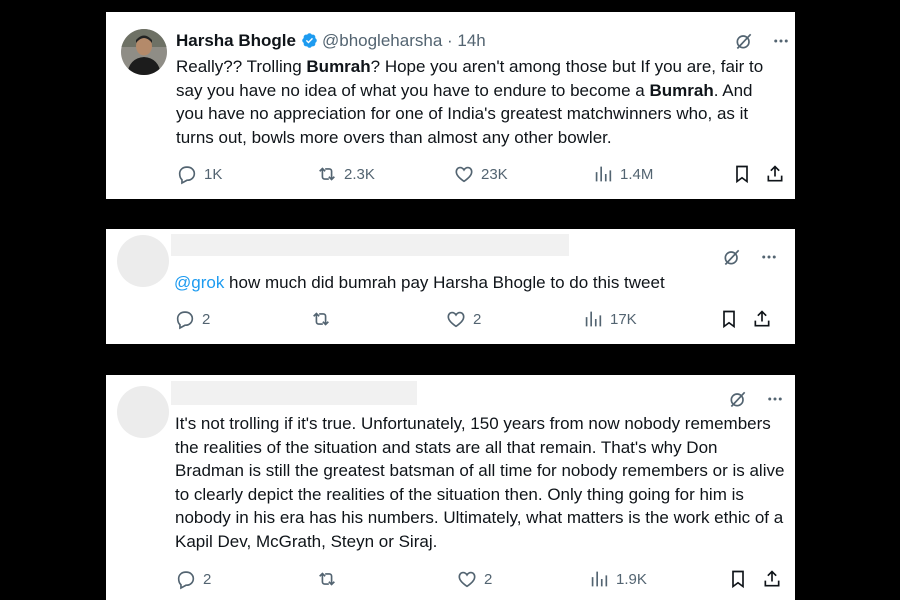 This screenshot has height=600, width=900. I want to click on like-button: 23K, so click(480, 174).